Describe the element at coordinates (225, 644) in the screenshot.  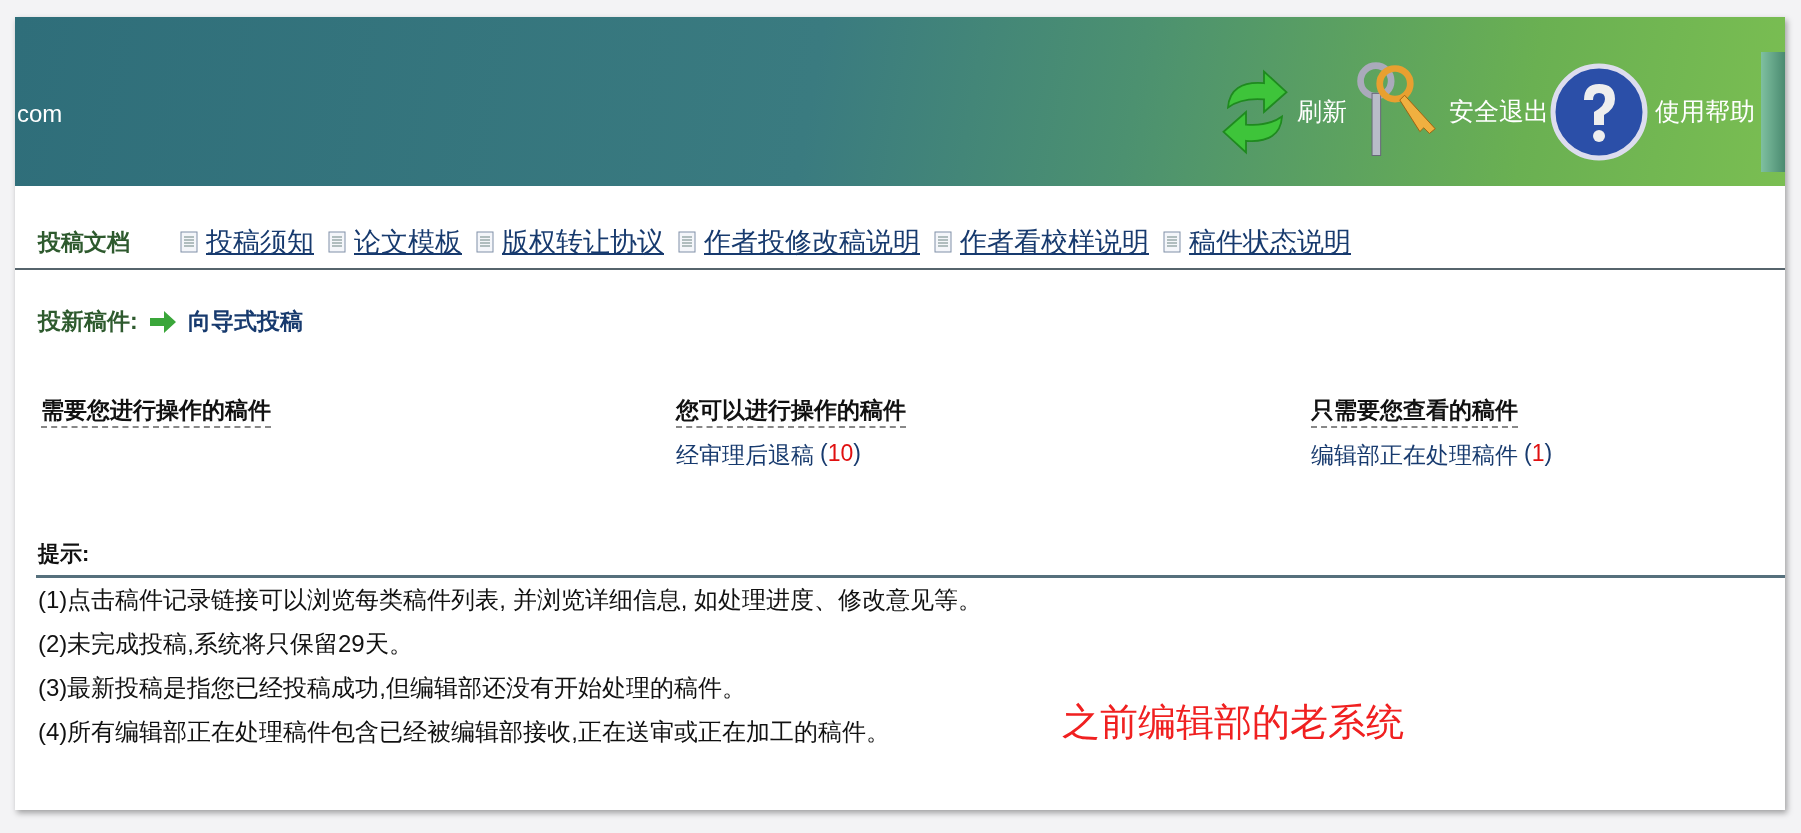
I see `tip-text: (2)未完成投稿,系统将只保留29天。` at that location.